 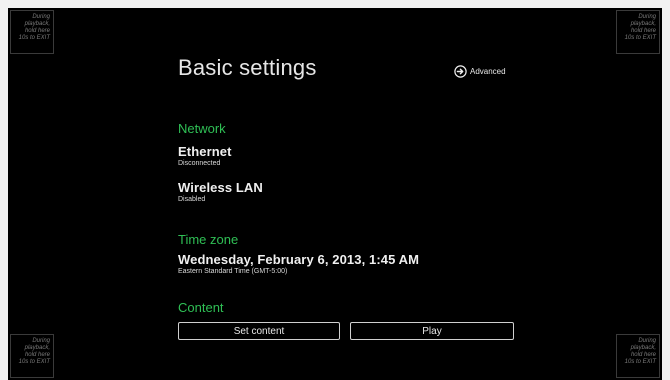 What do you see at coordinates (247, 67) in the screenshot?
I see `page-title: Basic settings` at bounding box center [247, 67].